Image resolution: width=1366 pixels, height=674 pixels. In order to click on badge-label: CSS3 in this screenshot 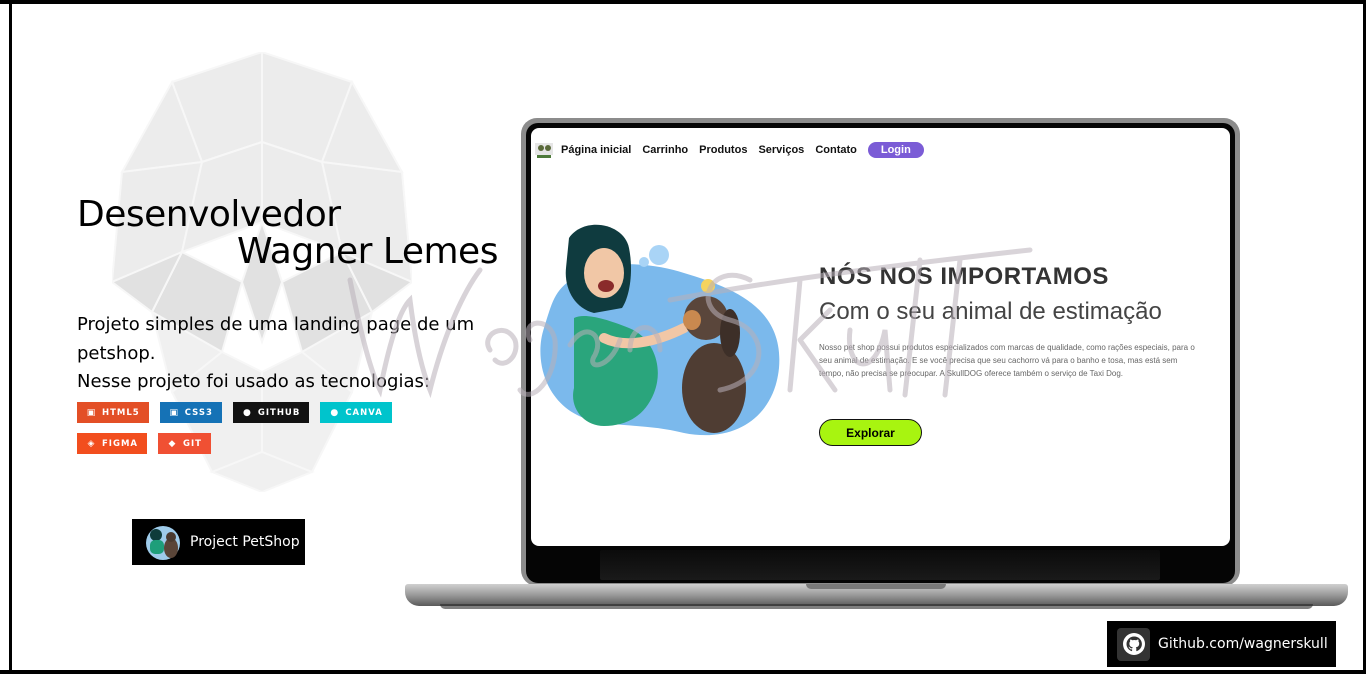, I will do `click(198, 412)`.